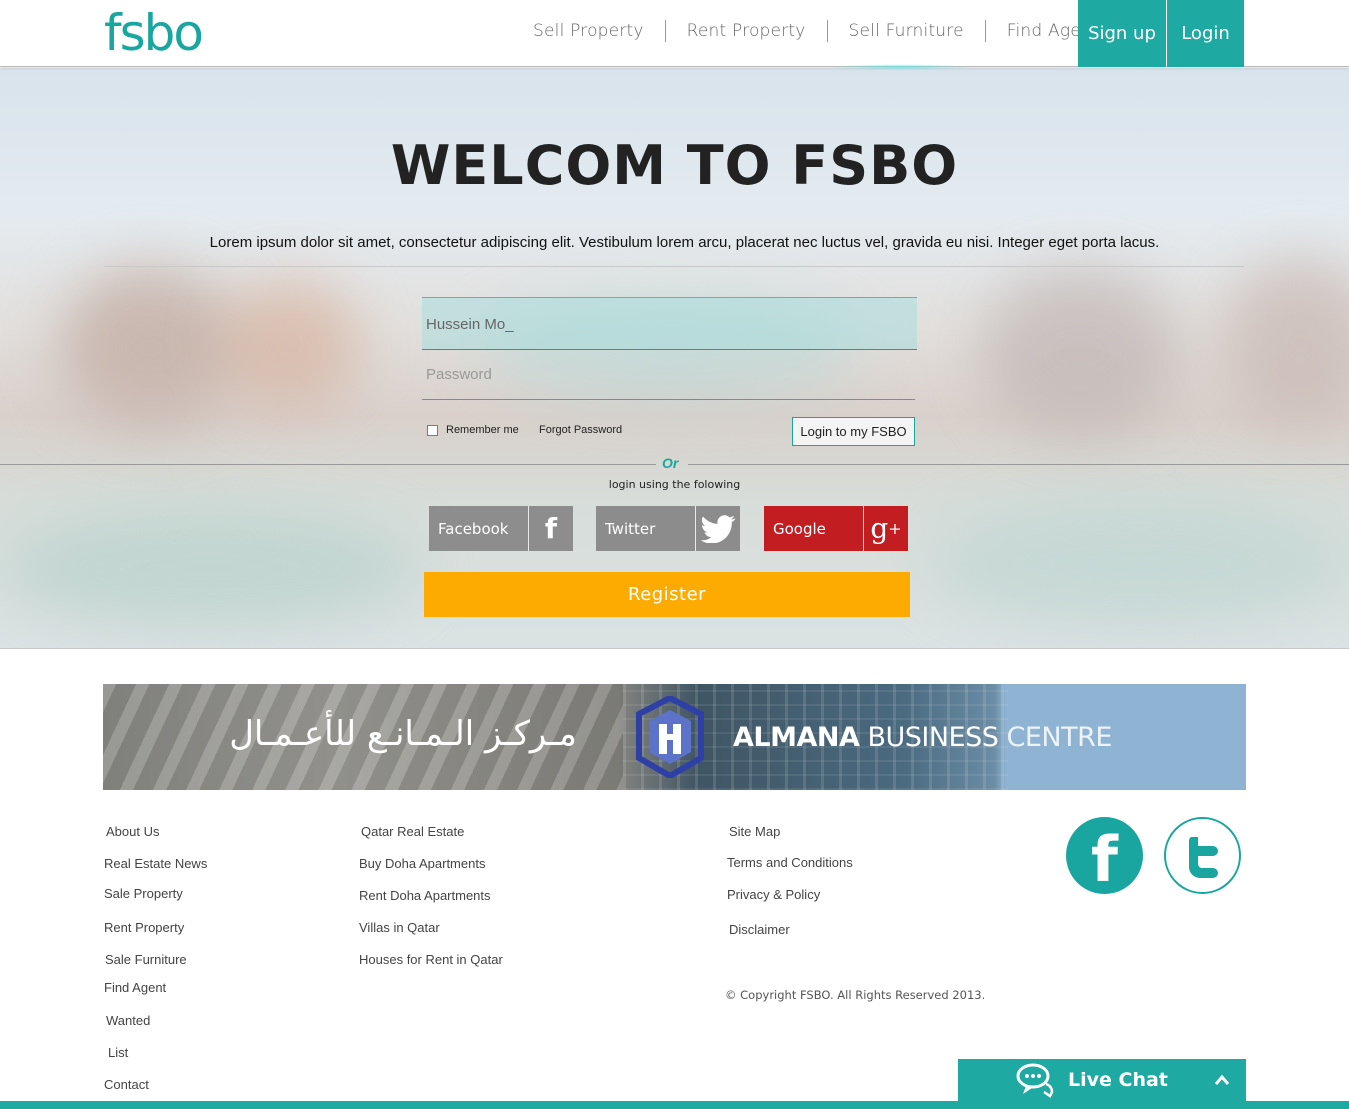 This screenshot has width=1349, height=1109. Describe the element at coordinates (759, 929) in the screenshot. I see `footer-link-disclaimer: Disclaimer` at that location.